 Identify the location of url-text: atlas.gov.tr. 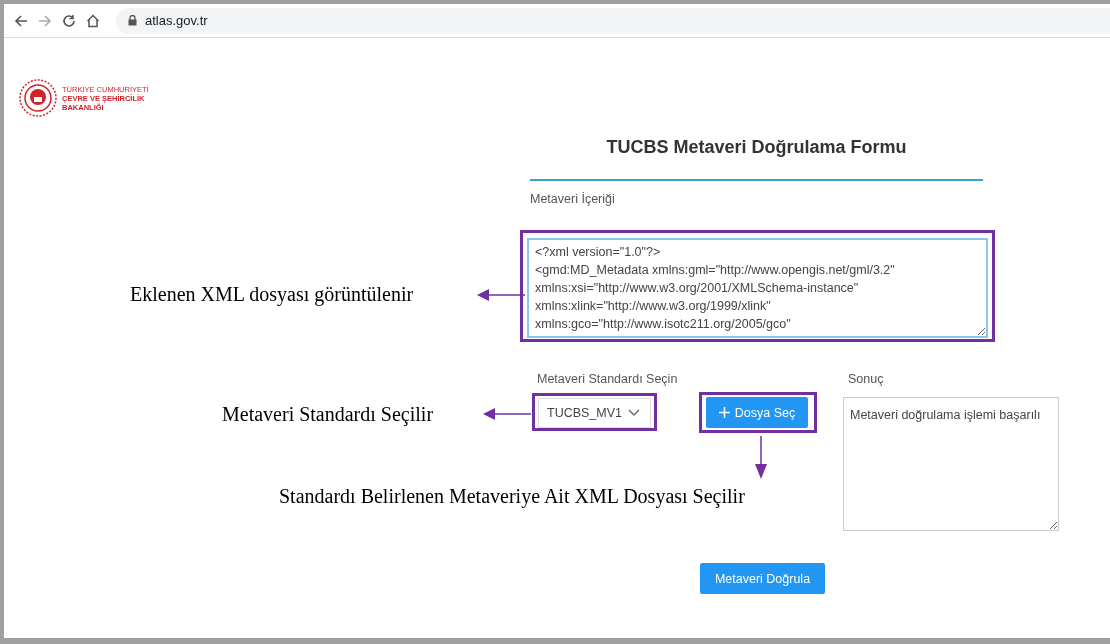
(176, 20).